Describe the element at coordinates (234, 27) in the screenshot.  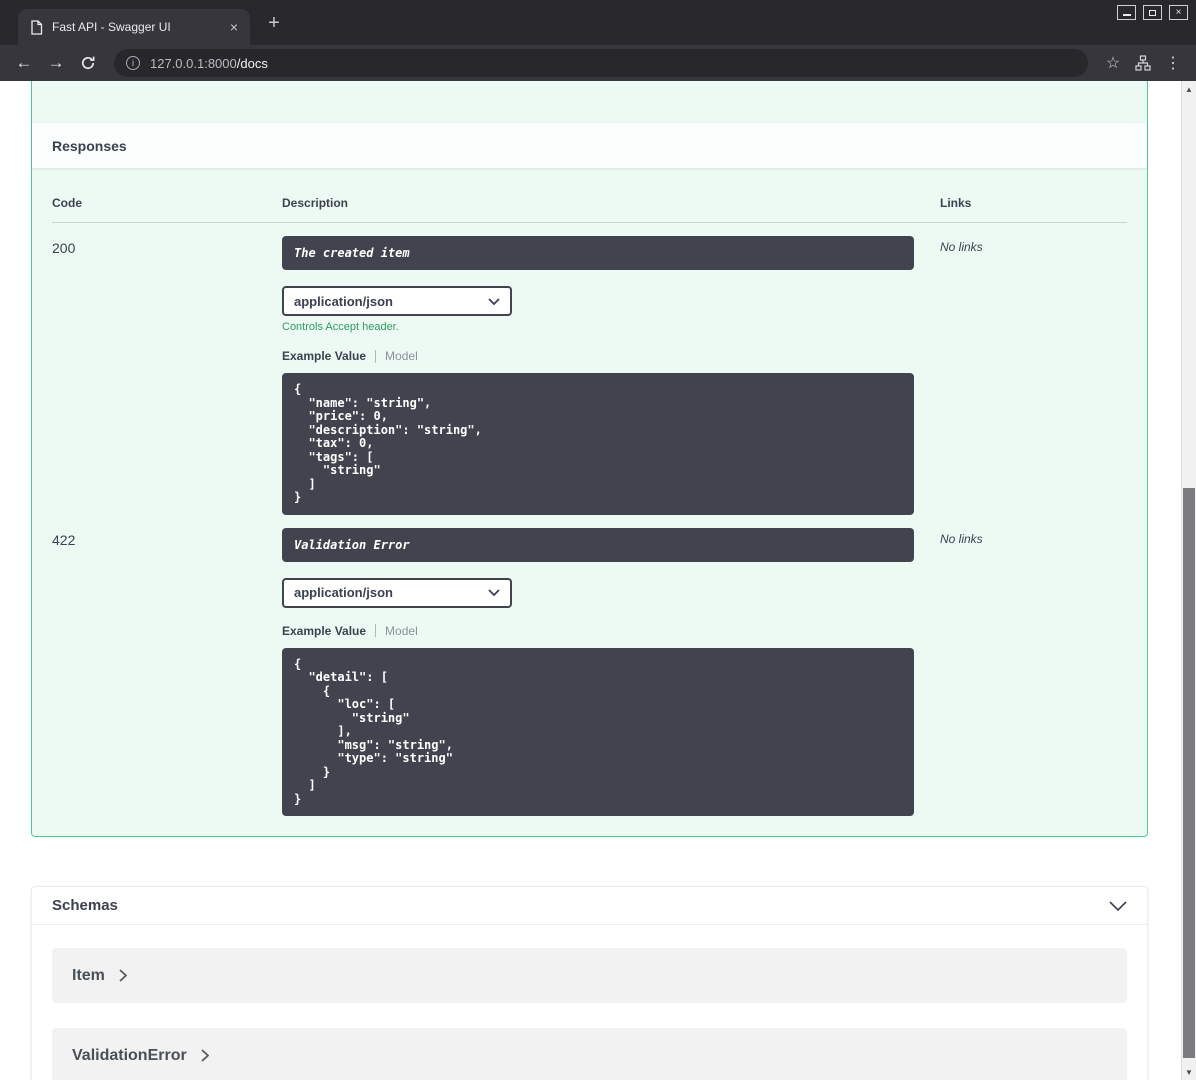
I see `tab-close-icon: ×` at that location.